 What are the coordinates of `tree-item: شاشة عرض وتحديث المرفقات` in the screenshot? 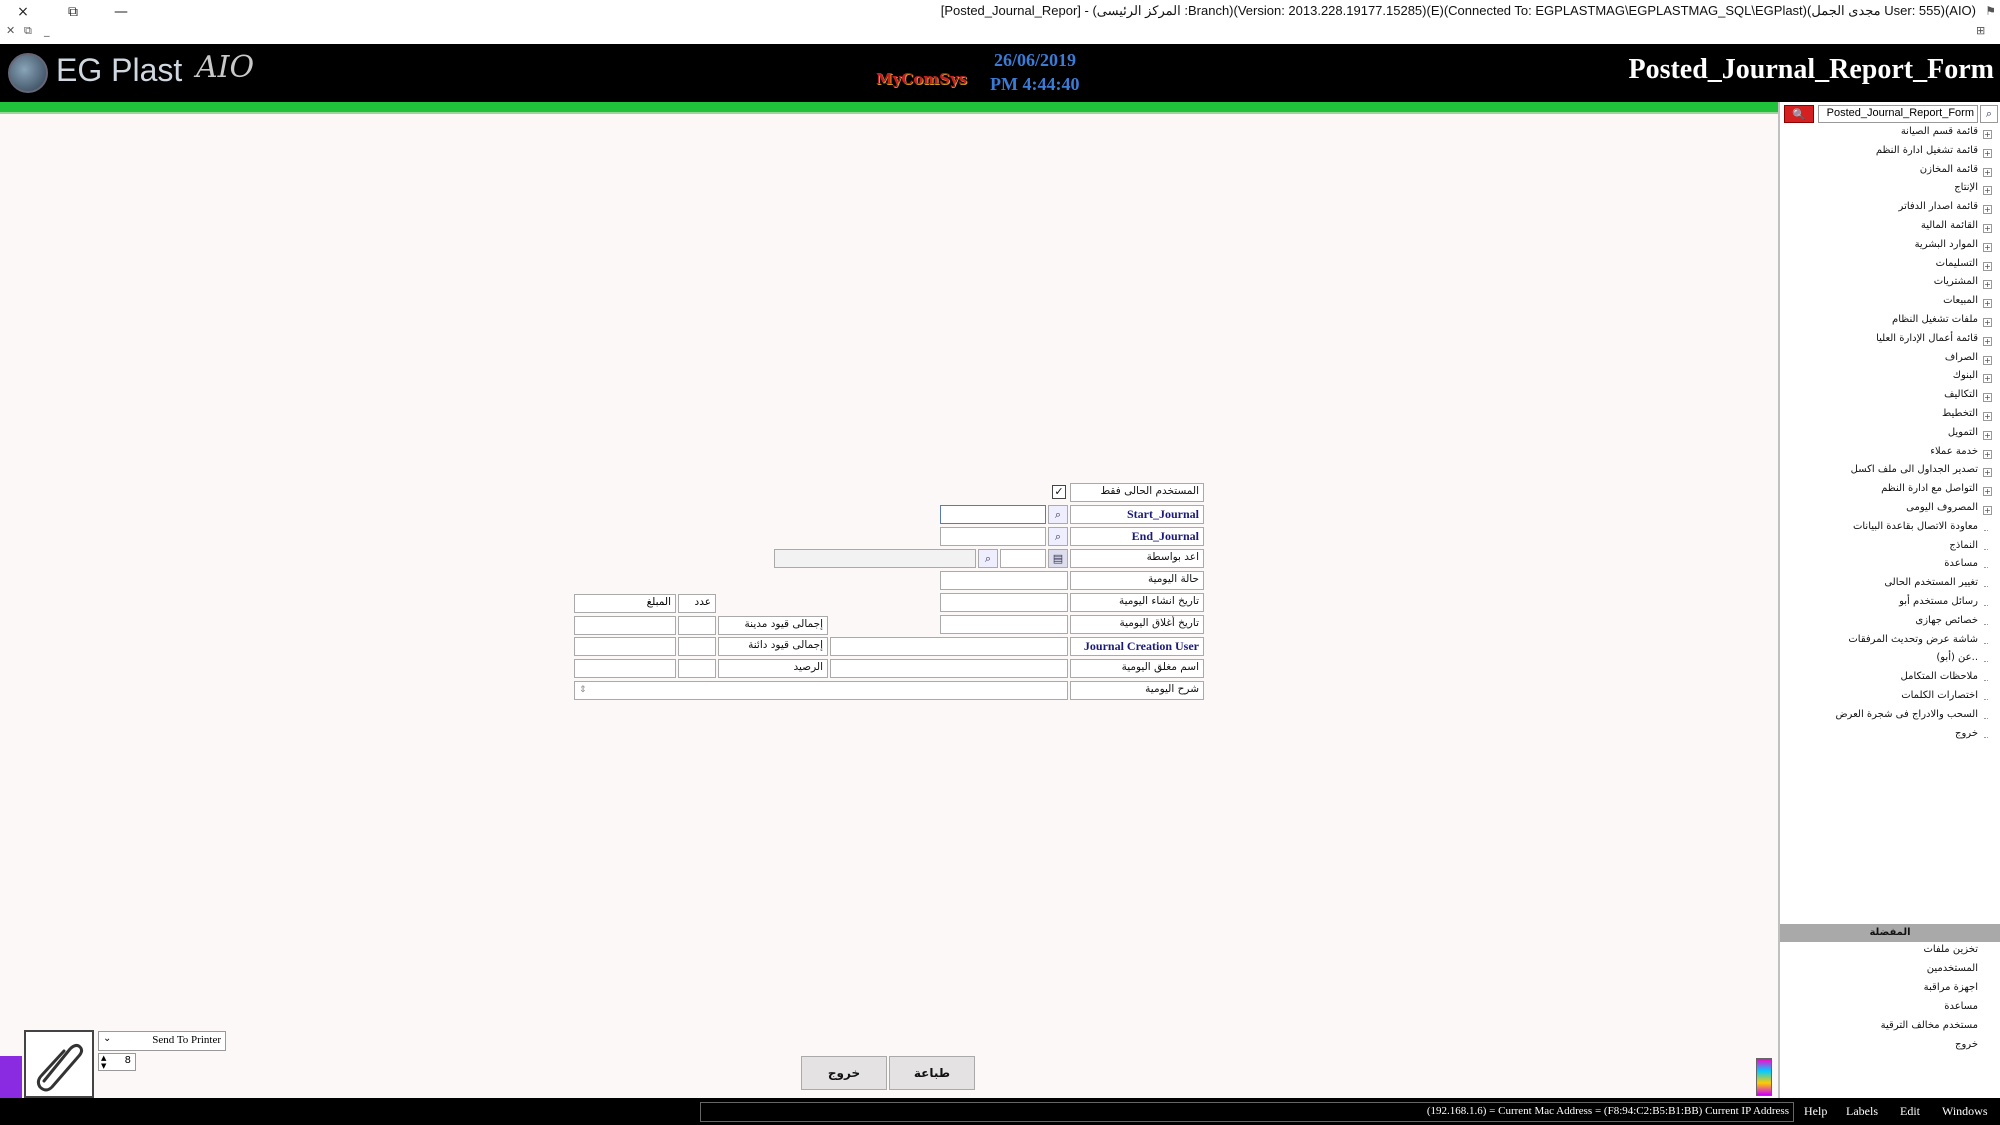 It's located at (1890, 643).